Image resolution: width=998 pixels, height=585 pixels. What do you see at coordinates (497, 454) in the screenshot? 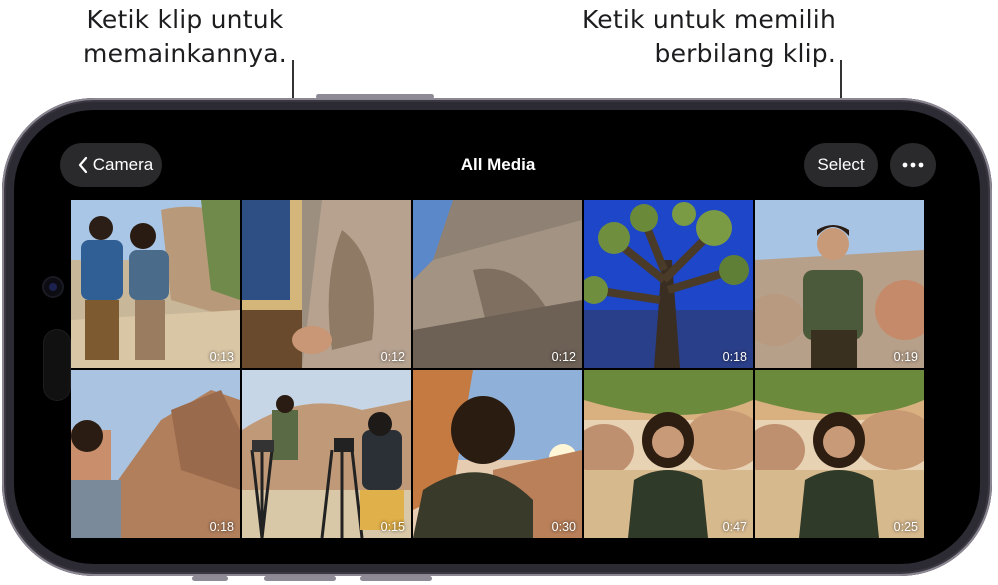
I see `clip-thumbnail: 0:30` at bounding box center [497, 454].